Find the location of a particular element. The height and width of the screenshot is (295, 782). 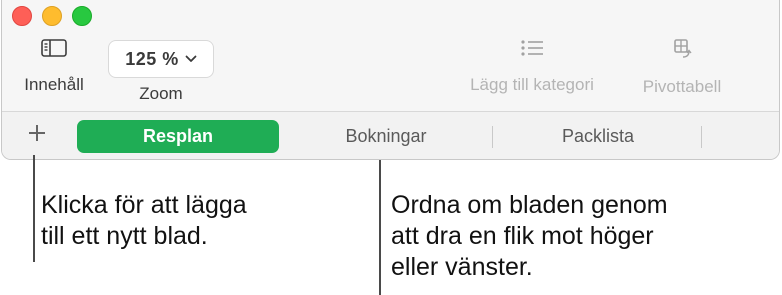

callout-line-add-sheet is located at coordinates (34, 208).